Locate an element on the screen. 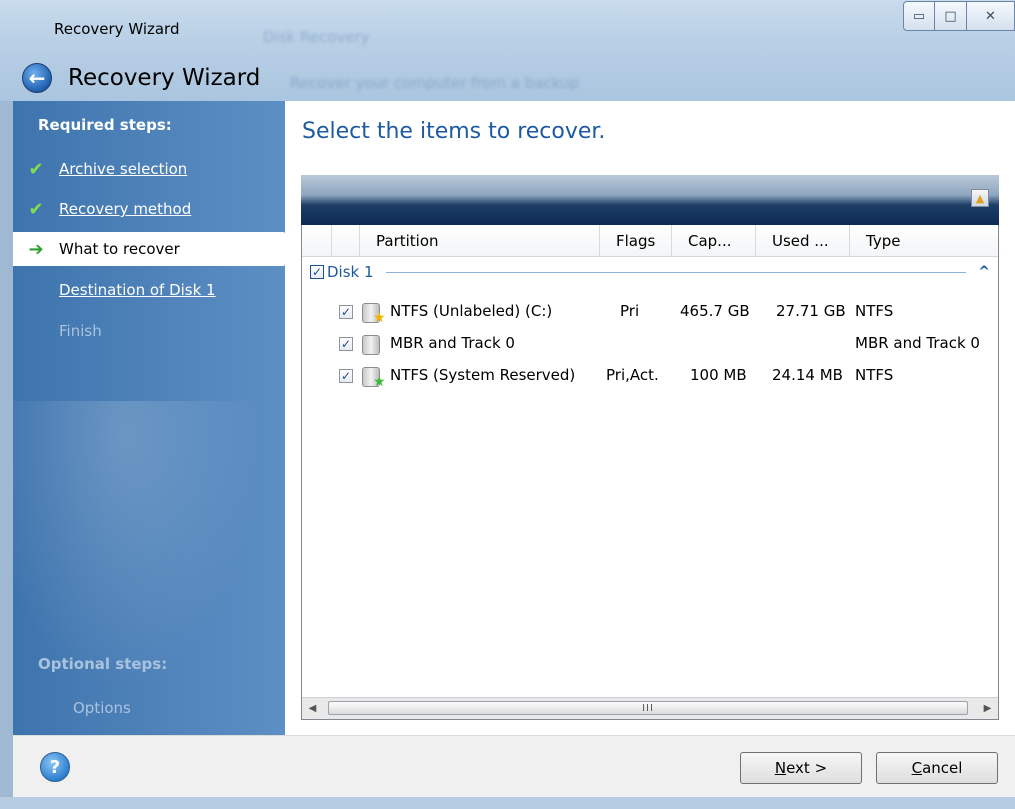 The height and width of the screenshot is (809, 1015). column-partition: Partition is located at coordinates (480, 240).